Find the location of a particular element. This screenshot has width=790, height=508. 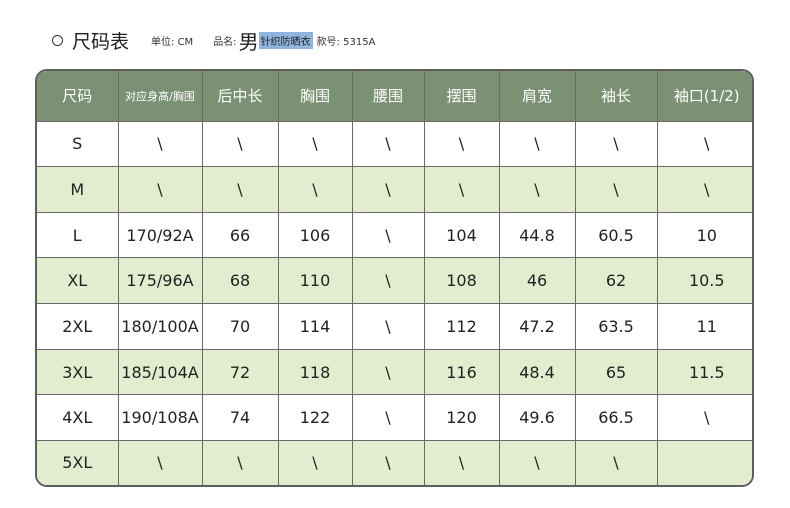

table-cell: 114 is located at coordinates (315, 326).